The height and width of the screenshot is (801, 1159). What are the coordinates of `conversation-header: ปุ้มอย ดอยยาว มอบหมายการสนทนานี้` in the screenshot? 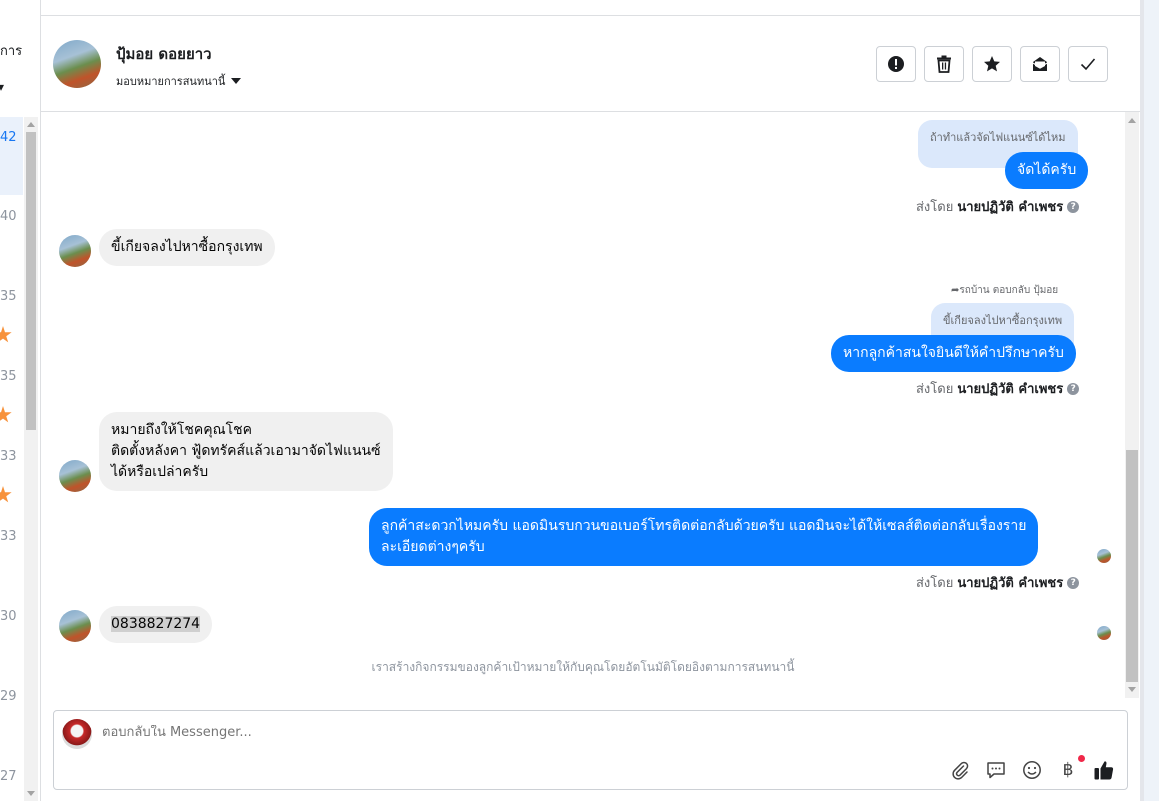 It's located at (590, 64).